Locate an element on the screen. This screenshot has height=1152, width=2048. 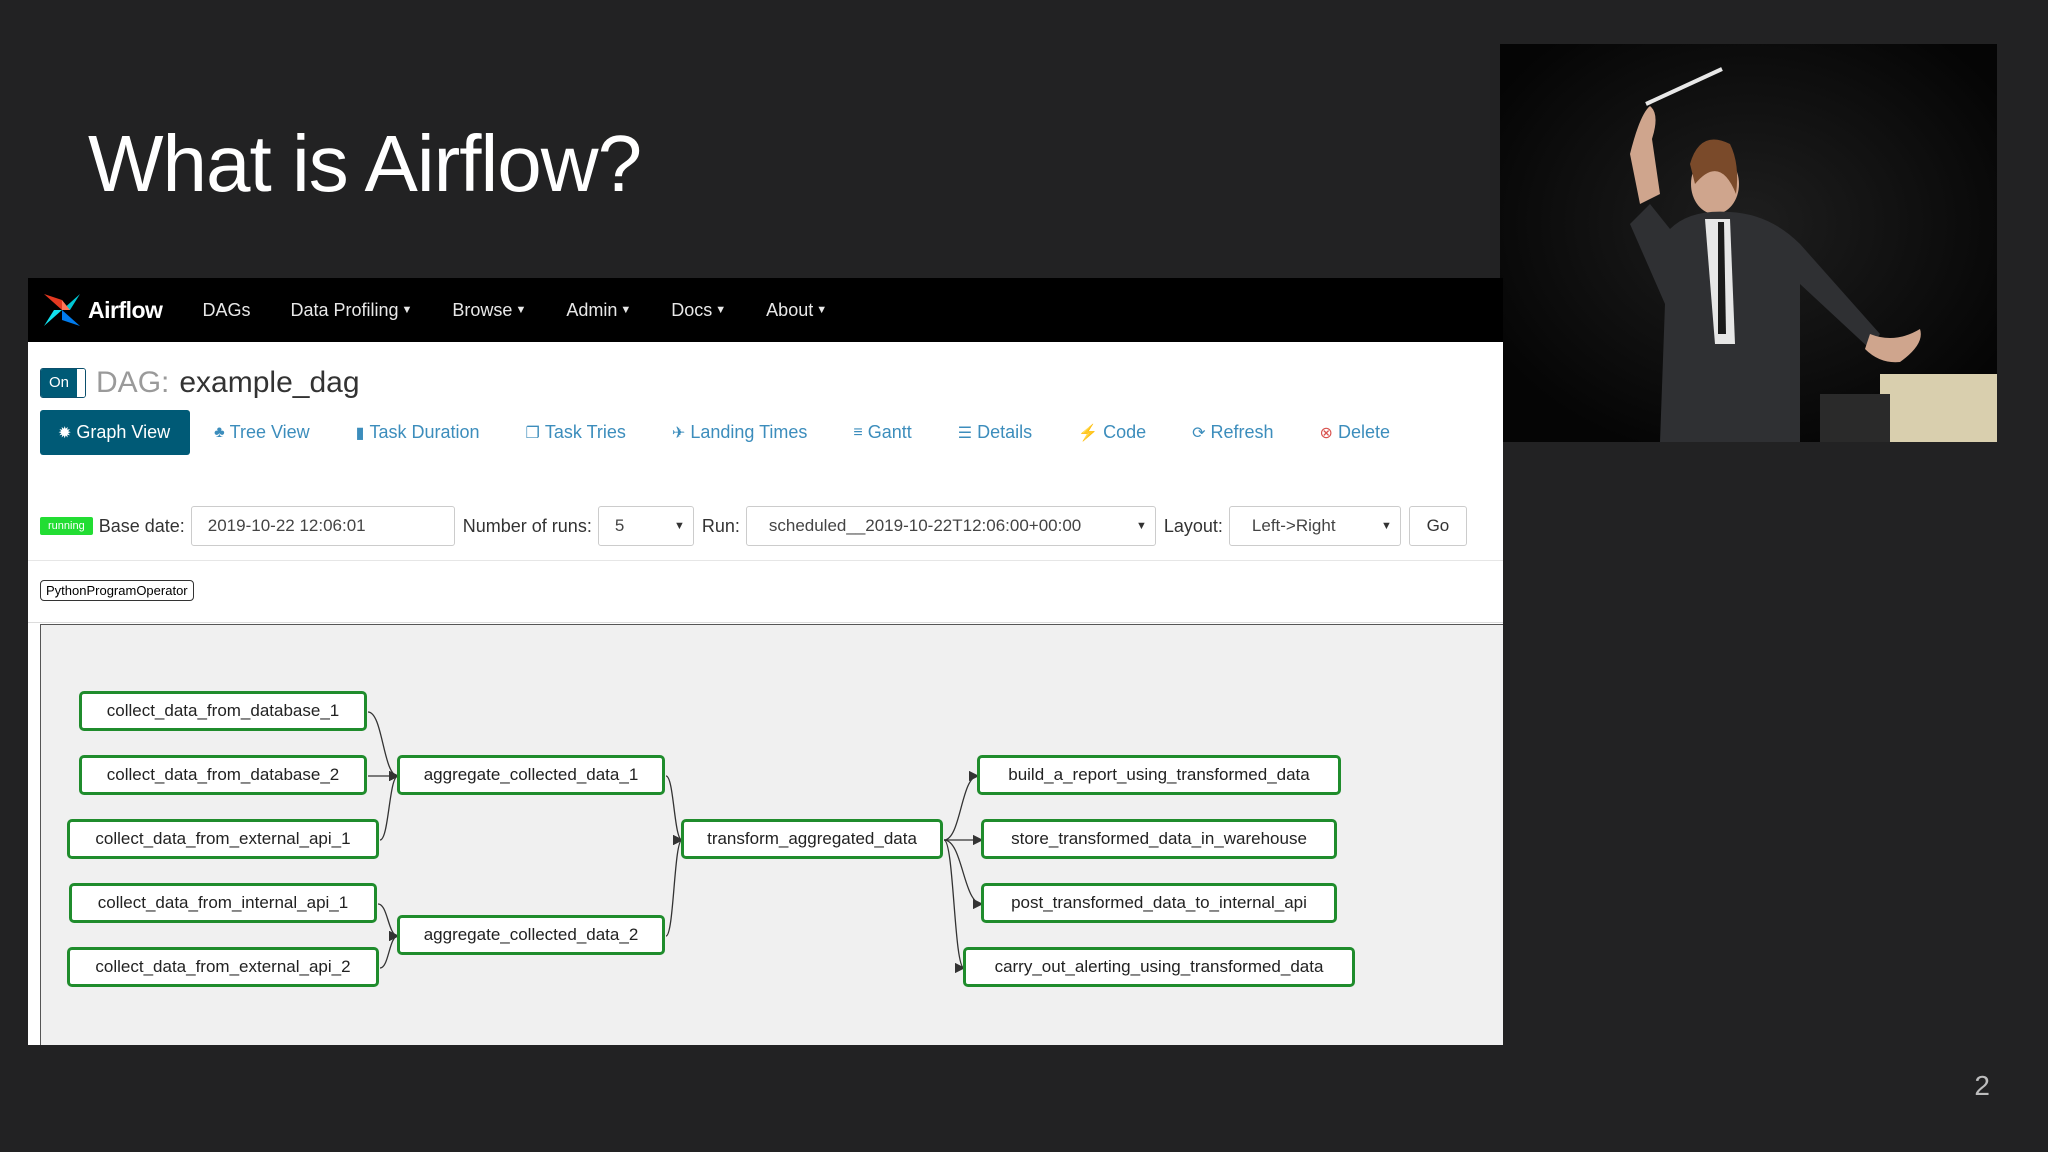
nav-label: About is located at coordinates (790, 309).